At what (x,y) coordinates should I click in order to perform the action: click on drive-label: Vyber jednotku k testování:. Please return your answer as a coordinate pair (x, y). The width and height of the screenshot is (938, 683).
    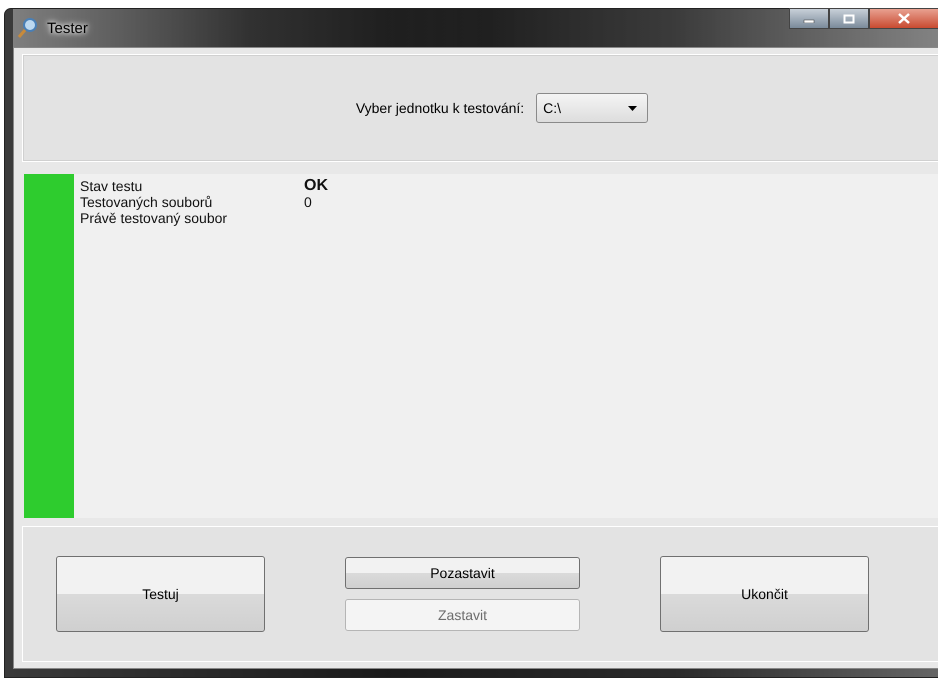
    Looking at the image, I should click on (440, 108).